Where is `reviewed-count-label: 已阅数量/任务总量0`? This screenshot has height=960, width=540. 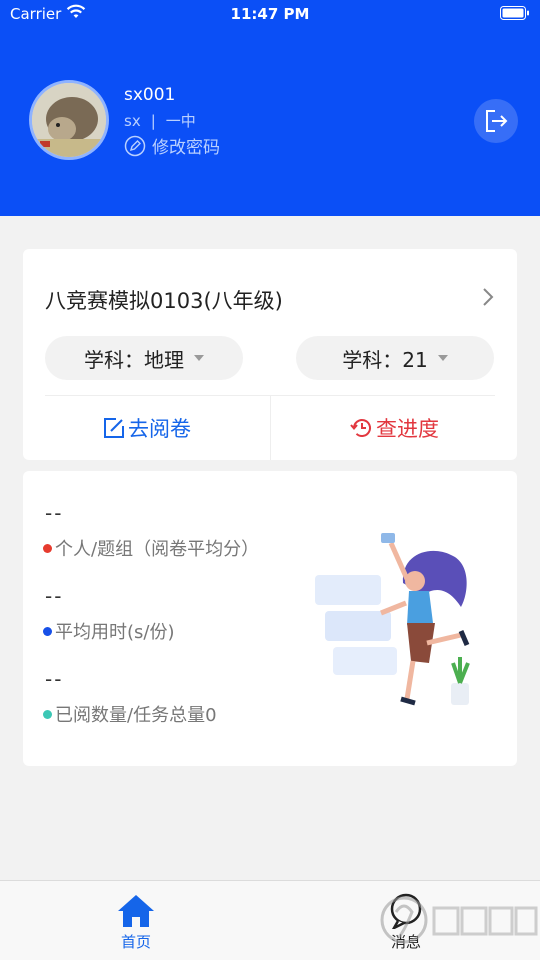
reviewed-count-label: 已阅数量/任务总量0 is located at coordinates (130, 714).